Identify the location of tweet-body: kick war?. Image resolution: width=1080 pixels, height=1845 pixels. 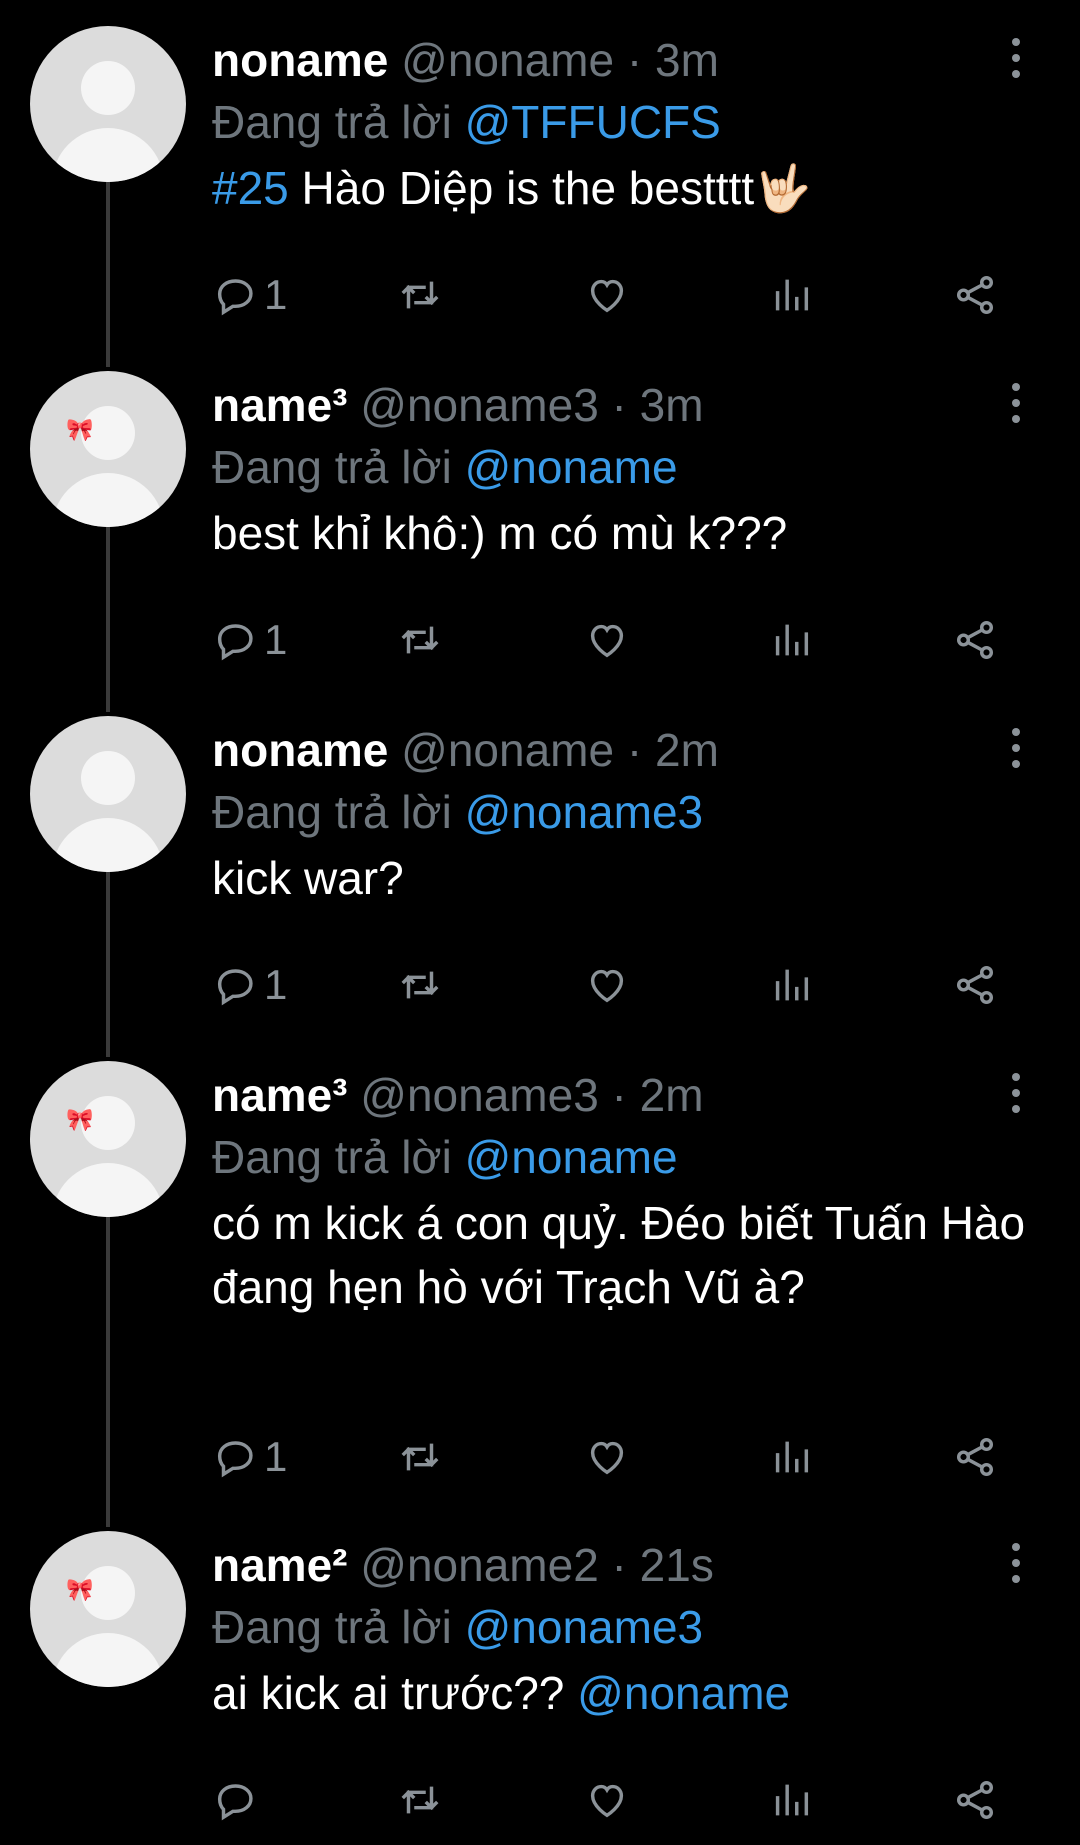
(308, 878).